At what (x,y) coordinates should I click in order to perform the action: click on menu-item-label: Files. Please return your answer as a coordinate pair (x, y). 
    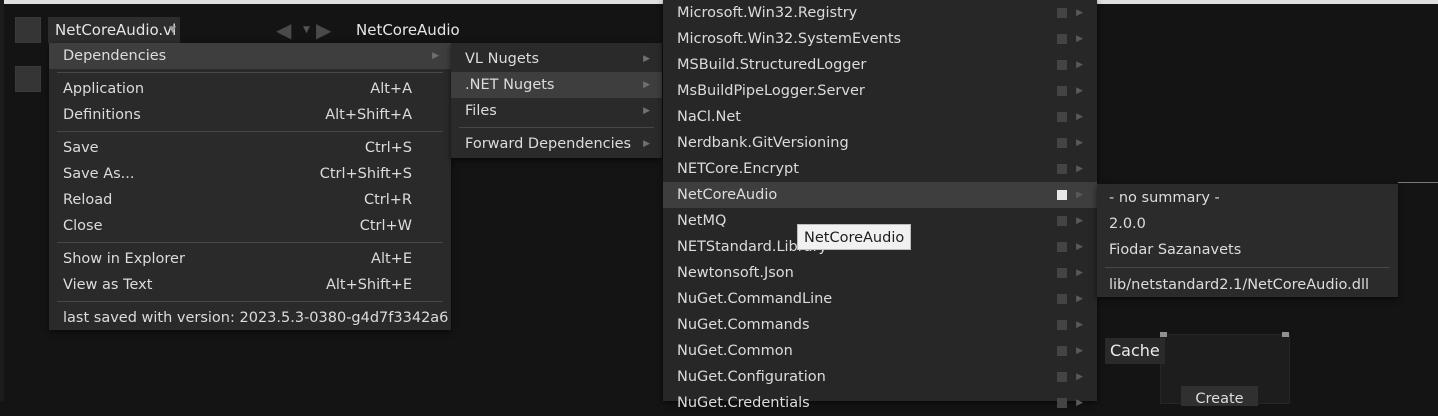
    Looking at the image, I should click on (481, 111).